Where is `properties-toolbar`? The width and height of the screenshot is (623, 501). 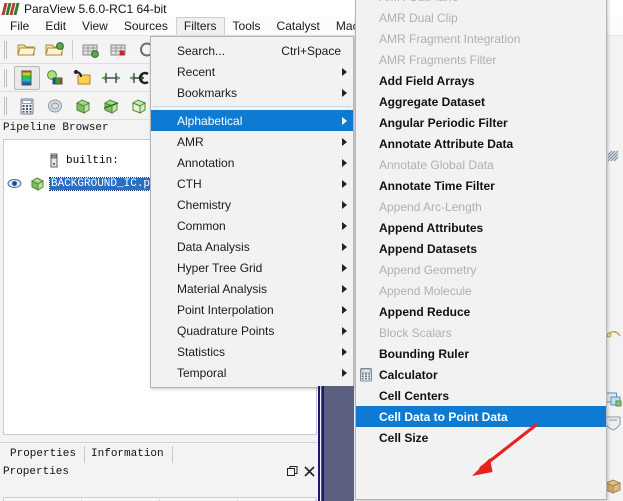 properties-toolbar is located at coordinates (160, 499).